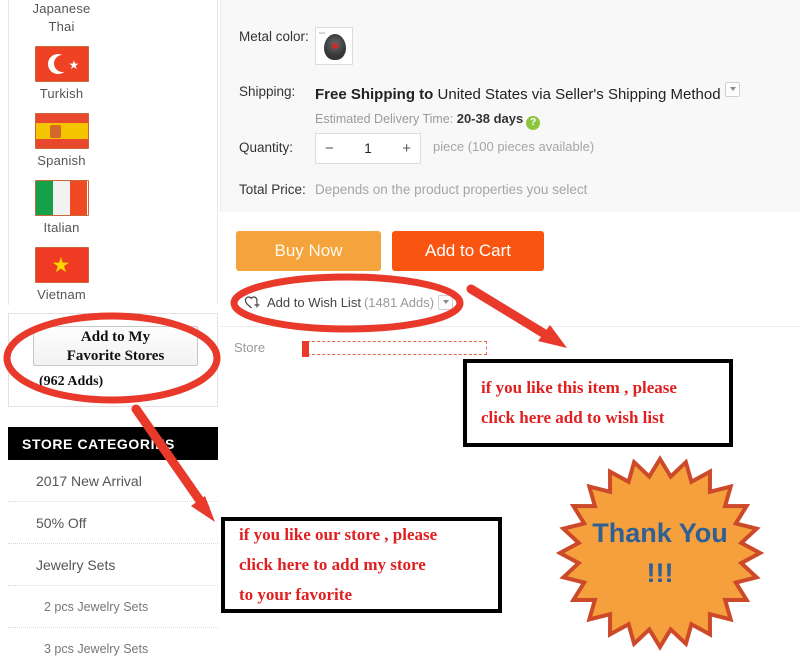 Image resolution: width=800 pixels, height=661 pixels. Describe the element at coordinates (384, 119) in the screenshot. I see `delivery-prefix: Estimated Delivery Time:` at that location.